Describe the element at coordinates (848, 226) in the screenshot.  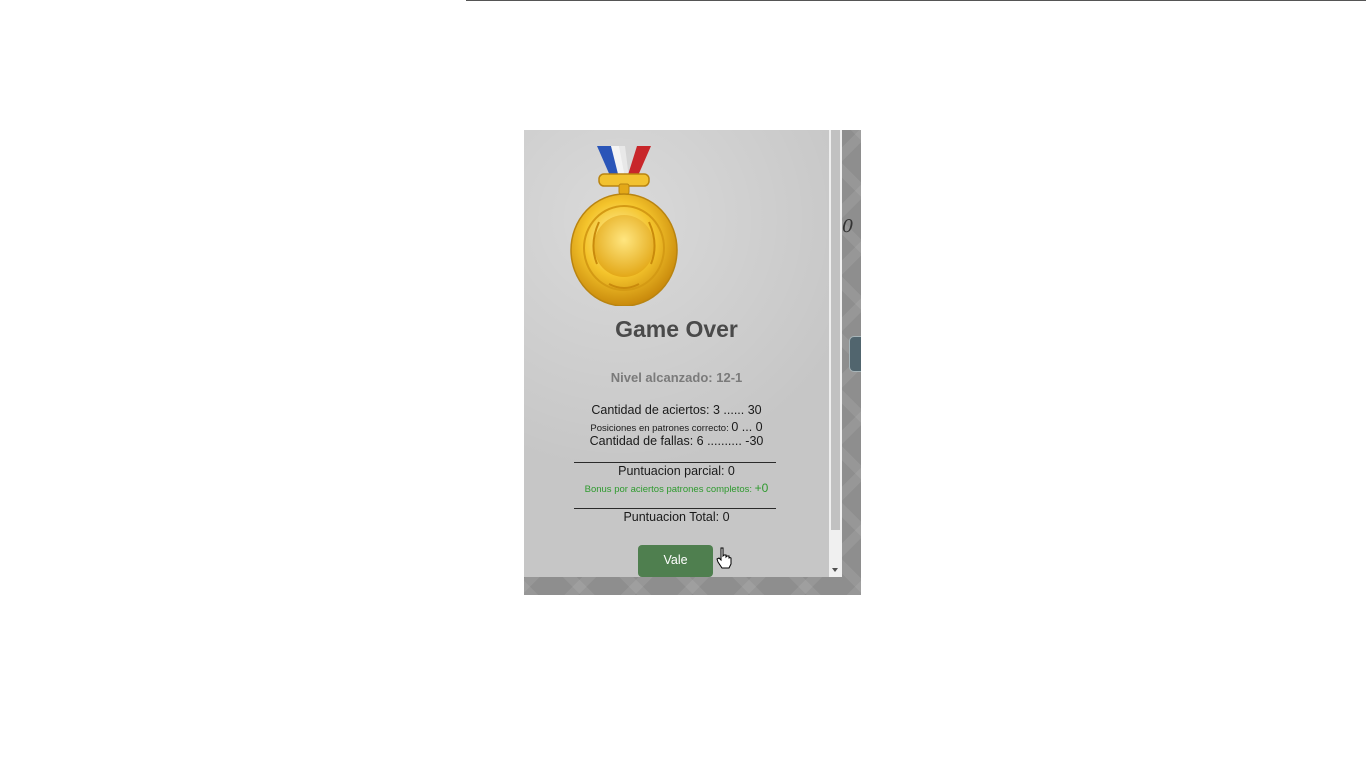
I see `background-score-digit: 0` at that location.